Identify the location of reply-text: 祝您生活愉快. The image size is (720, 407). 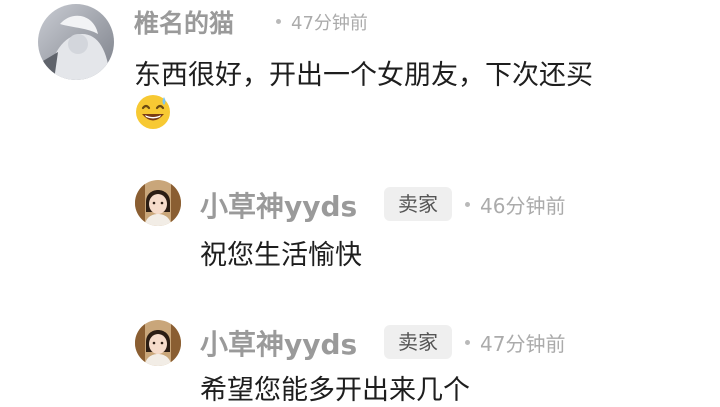
(281, 255).